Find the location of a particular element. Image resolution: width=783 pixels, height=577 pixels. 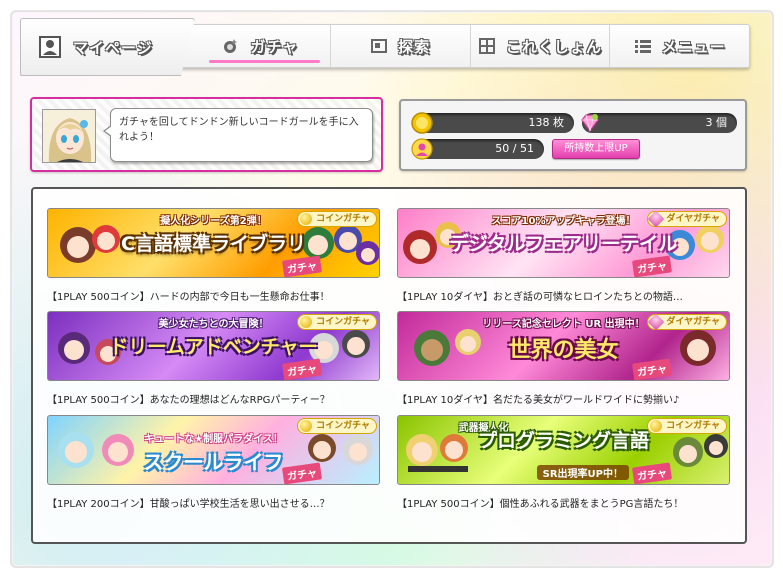

gacha-caption: 【1PLAY 10ダイヤ】名だたる美女がワールドワイドに勢揃い♪ is located at coordinates (538, 400).